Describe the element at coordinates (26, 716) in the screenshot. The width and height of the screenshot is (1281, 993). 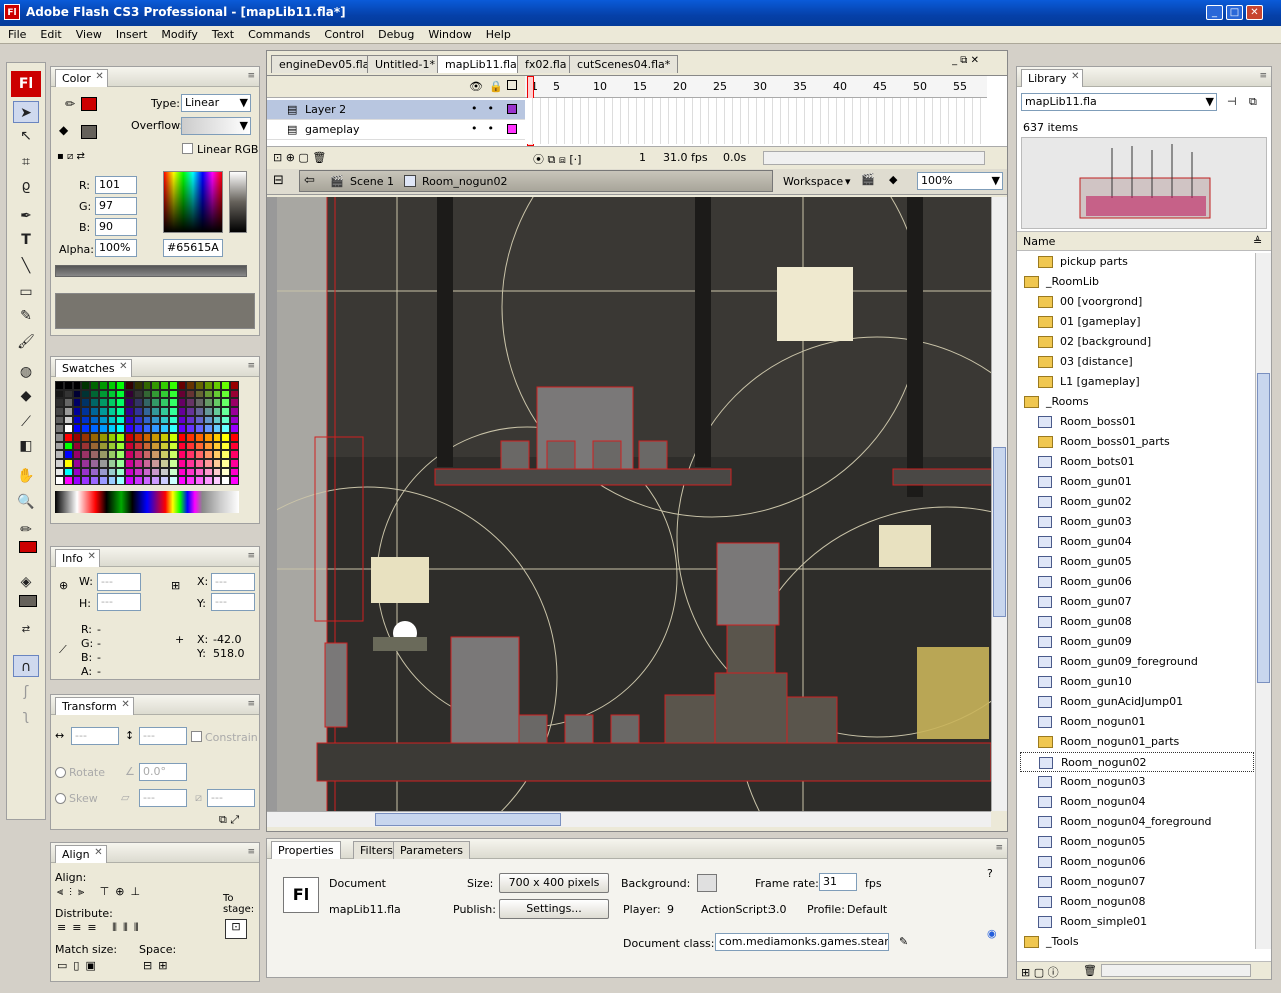
I see `straighten-icon: ʅ` at that location.